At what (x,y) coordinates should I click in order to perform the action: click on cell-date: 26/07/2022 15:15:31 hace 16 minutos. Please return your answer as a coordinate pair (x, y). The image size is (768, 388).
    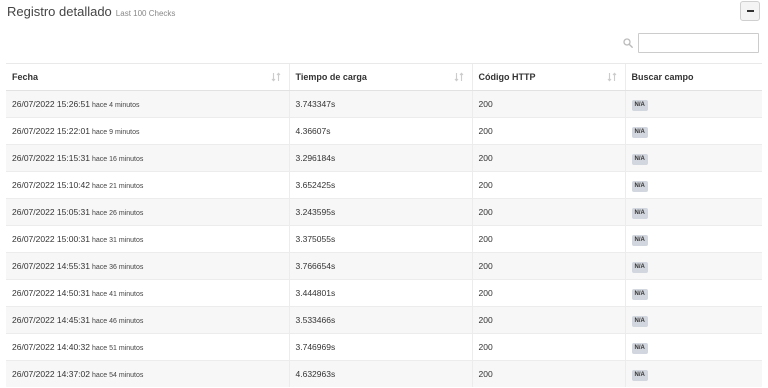
    Looking at the image, I should click on (147, 158).